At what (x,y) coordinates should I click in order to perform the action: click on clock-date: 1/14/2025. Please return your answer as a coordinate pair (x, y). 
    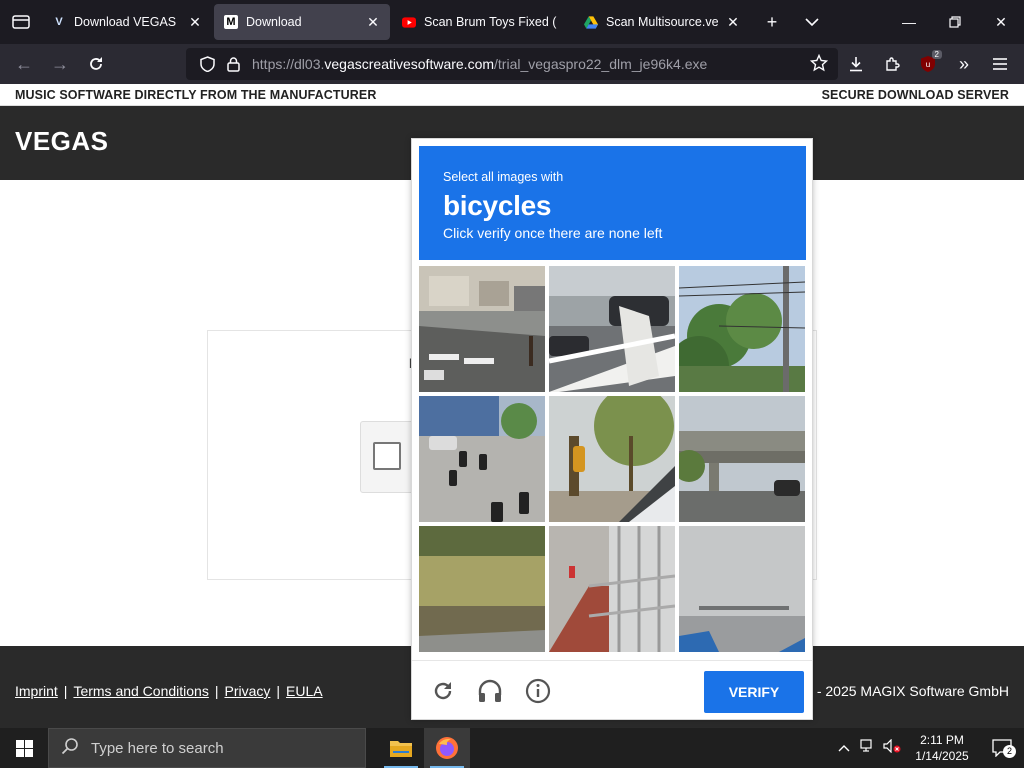
    Looking at the image, I should click on (942, 756).